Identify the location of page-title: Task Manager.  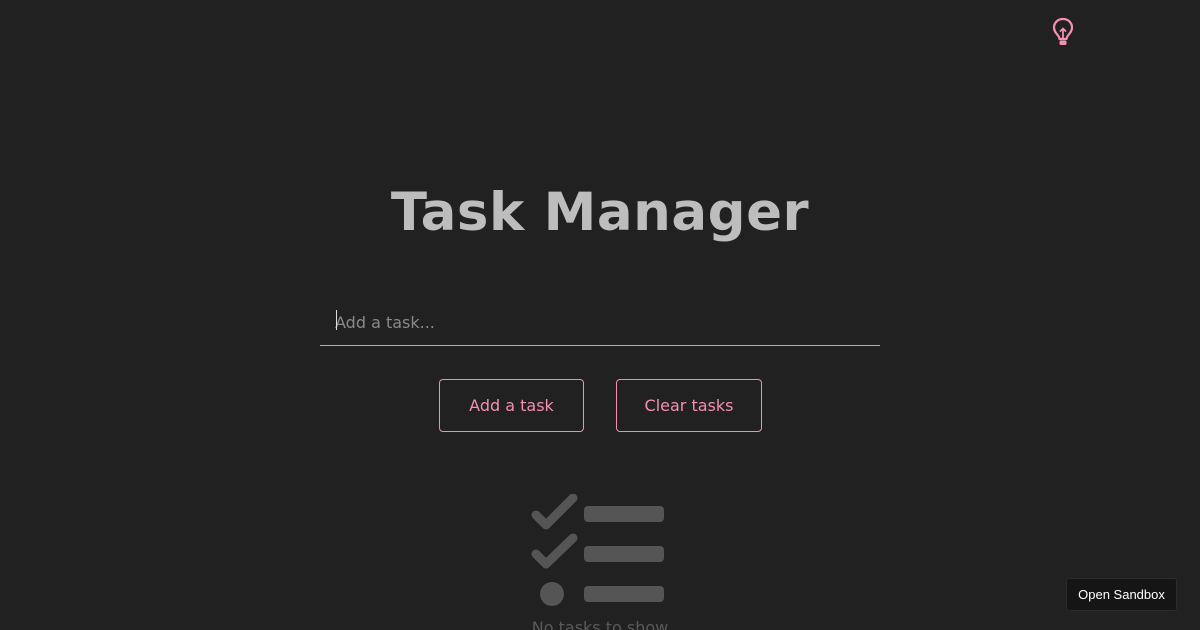
(600, 212).